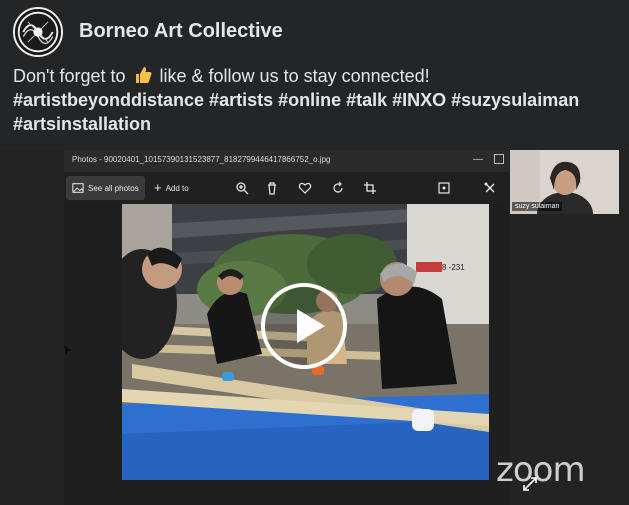 The image size is (629, 505). What do you see at coordinates (272, 188) in the screenshot?
I see `delete-icon` at bounding box center [272, 188].